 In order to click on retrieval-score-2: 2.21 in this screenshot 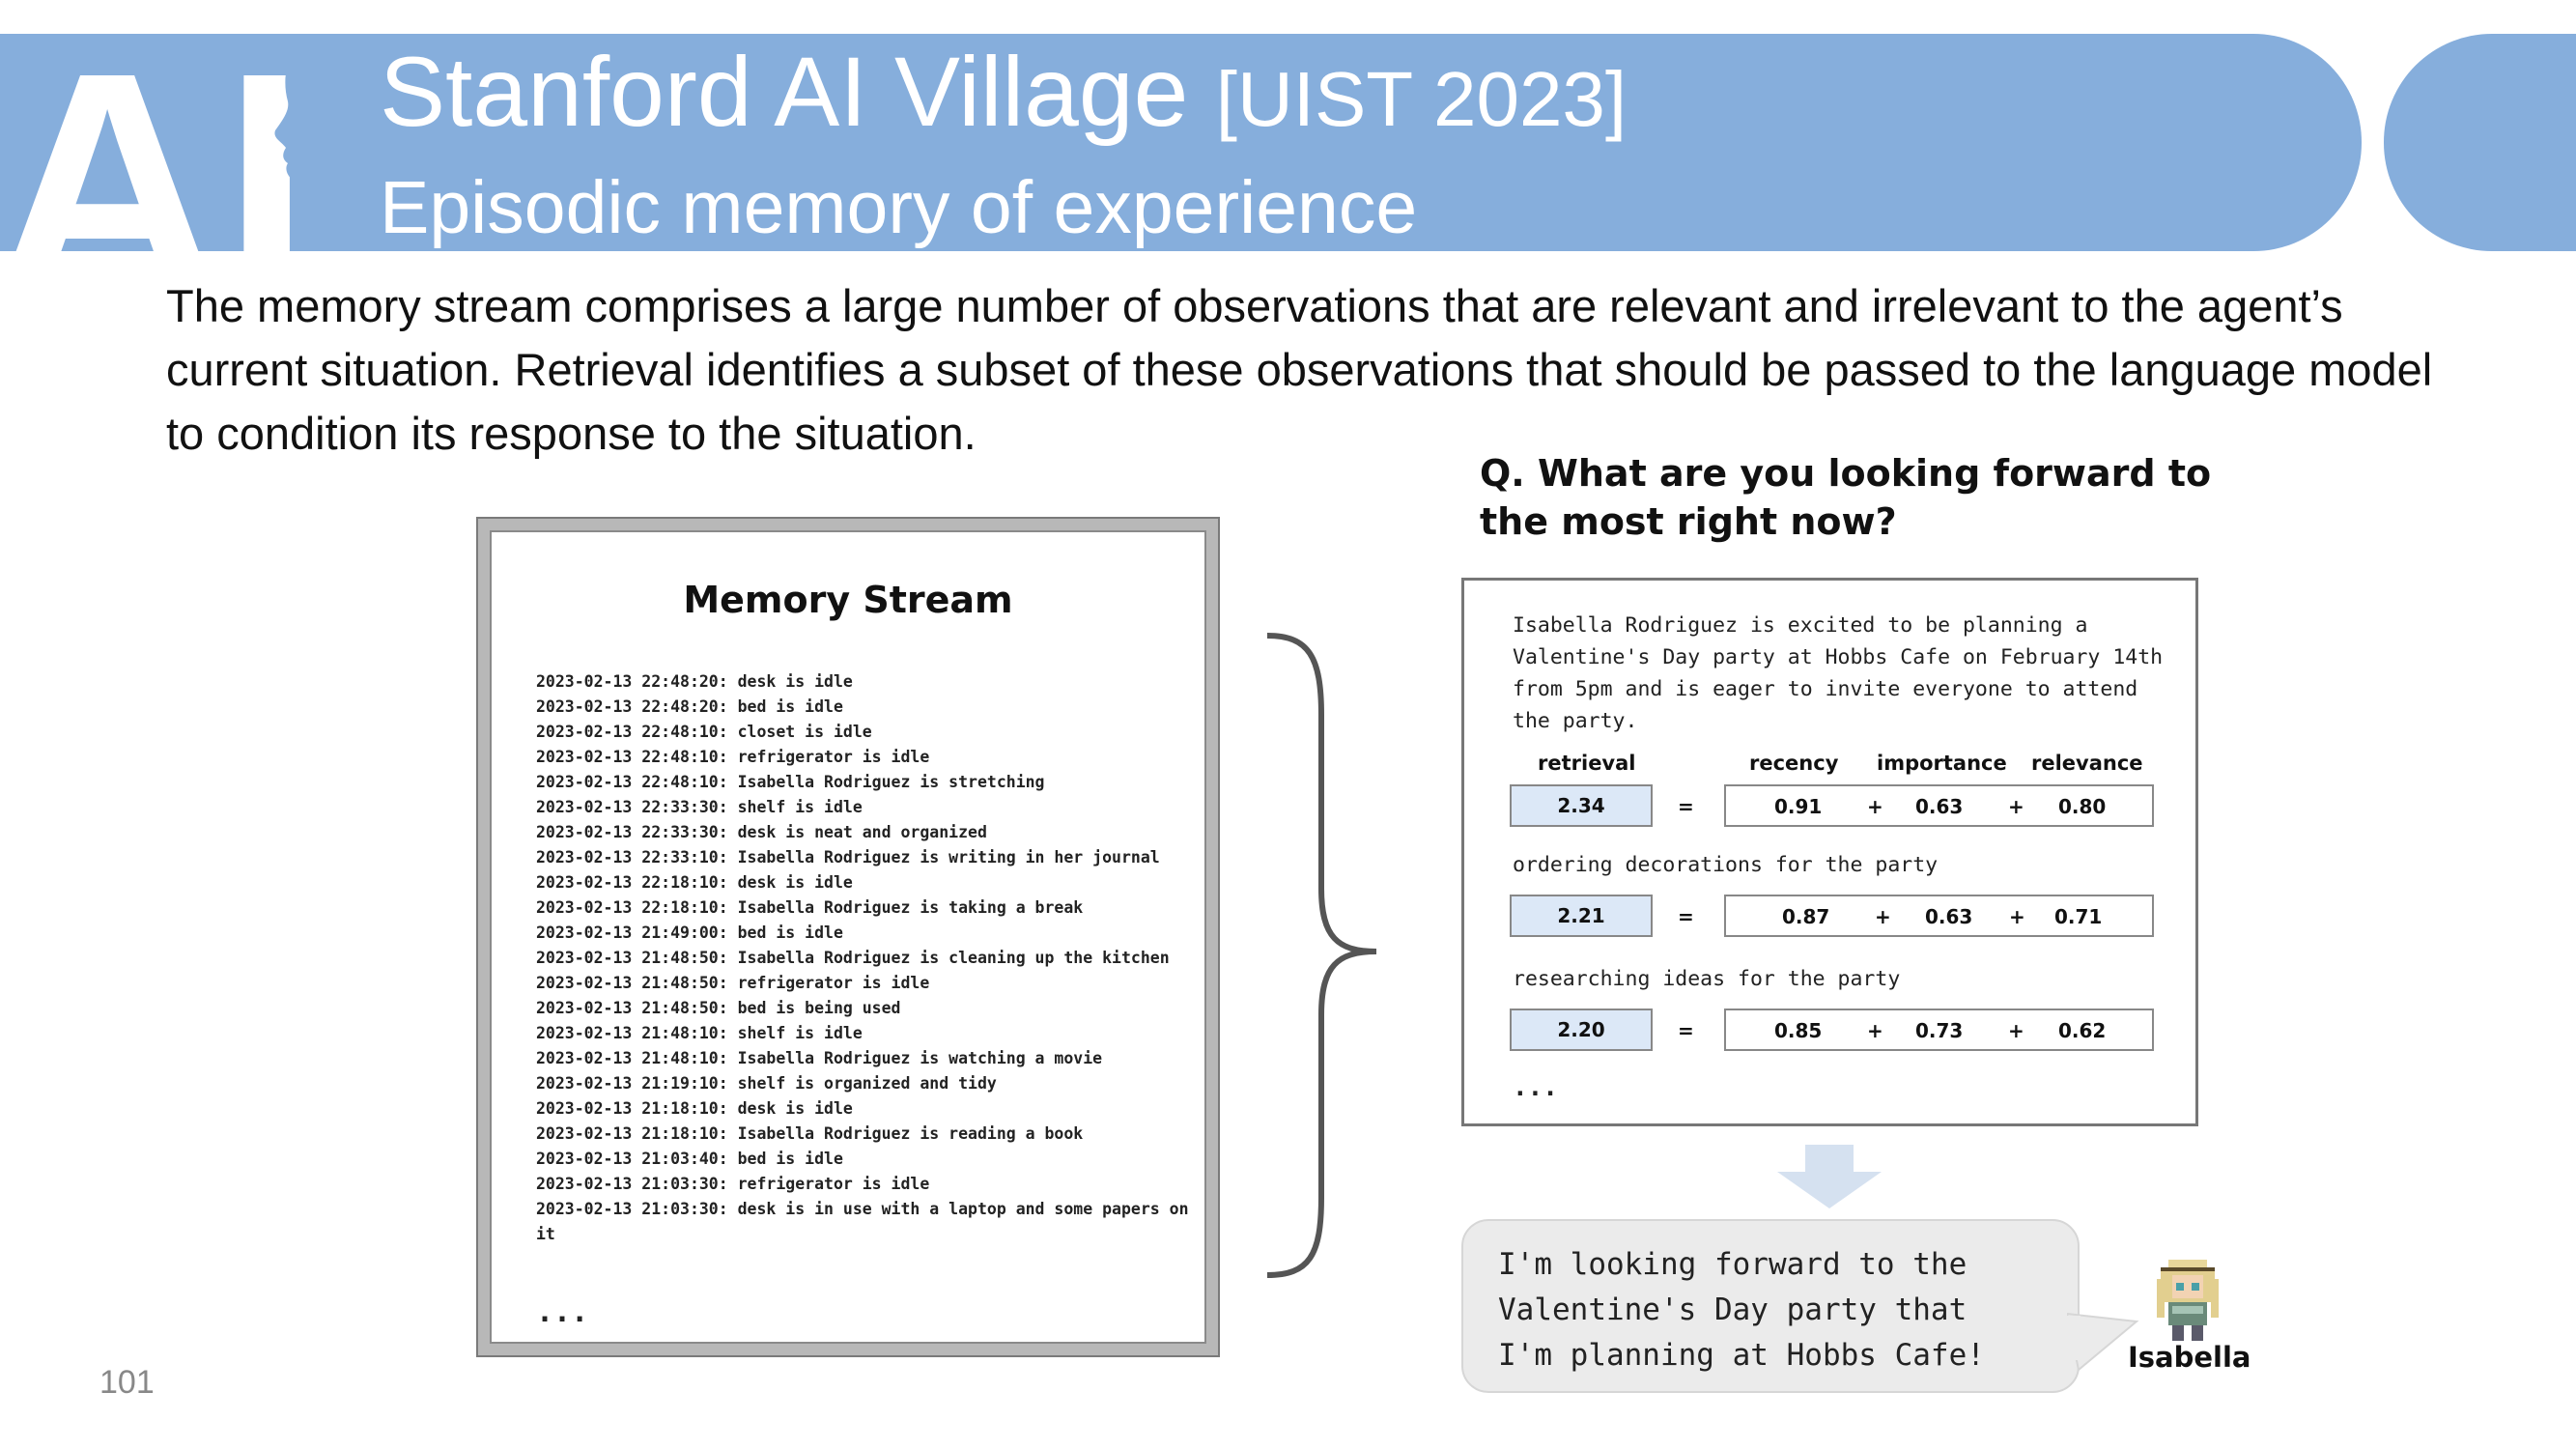, I will do `click(1581, 916)`.